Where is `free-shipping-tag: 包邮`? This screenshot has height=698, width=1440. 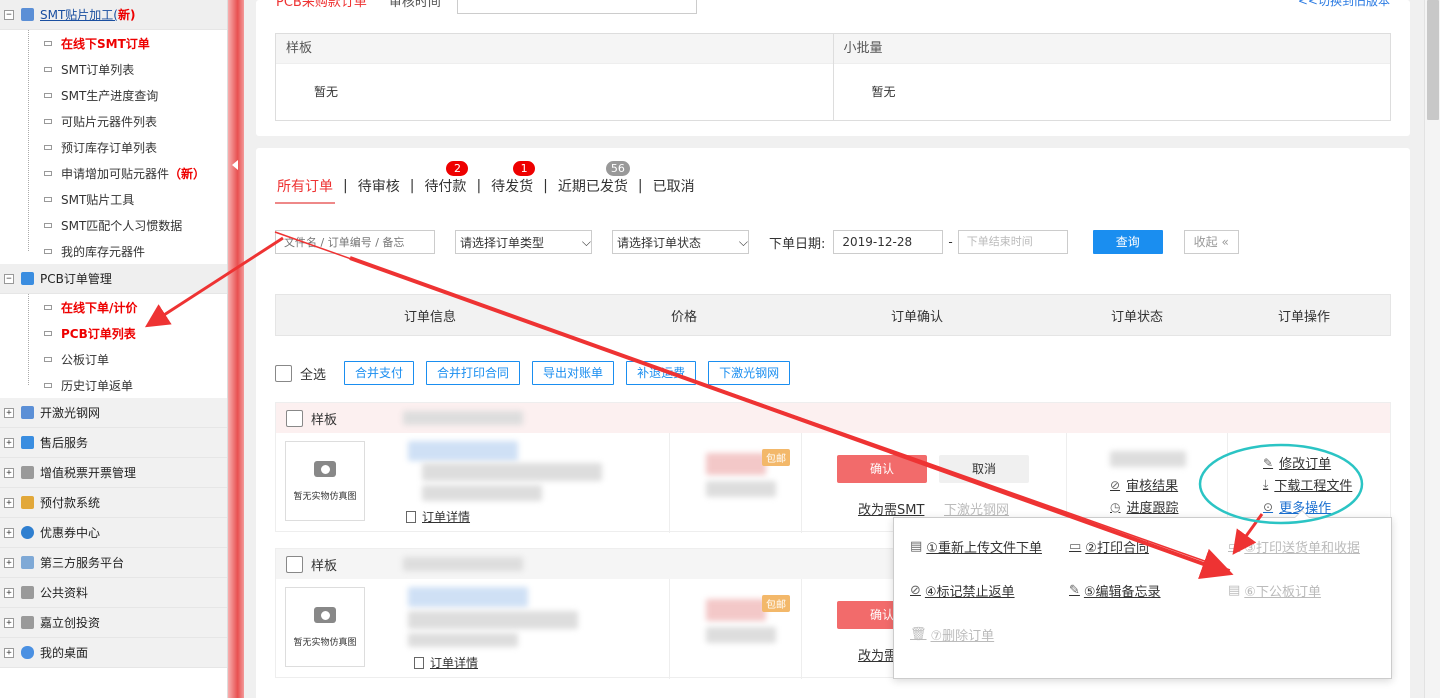
free-shipping-tag: 包邮 is located at coordinates (776, 457).